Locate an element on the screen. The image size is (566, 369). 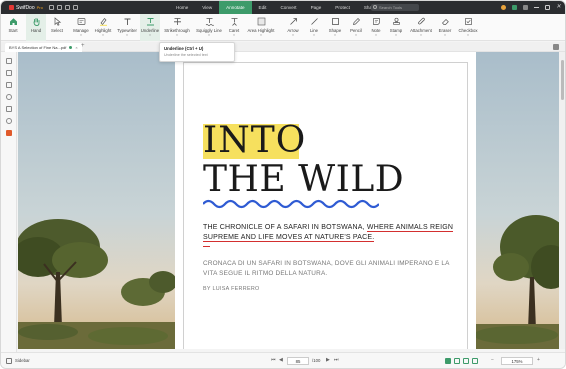
bookmark-icon is located at coordinates (9, 61).